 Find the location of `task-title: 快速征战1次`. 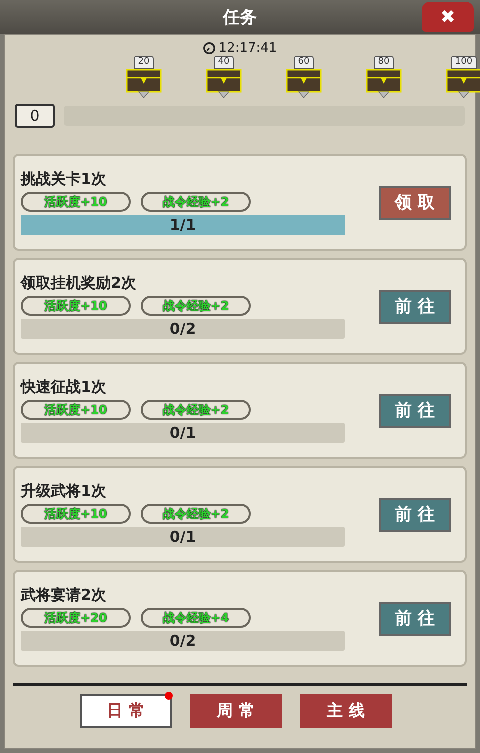

task-title: 快速征战1次 is located at coordinates (64, 387).